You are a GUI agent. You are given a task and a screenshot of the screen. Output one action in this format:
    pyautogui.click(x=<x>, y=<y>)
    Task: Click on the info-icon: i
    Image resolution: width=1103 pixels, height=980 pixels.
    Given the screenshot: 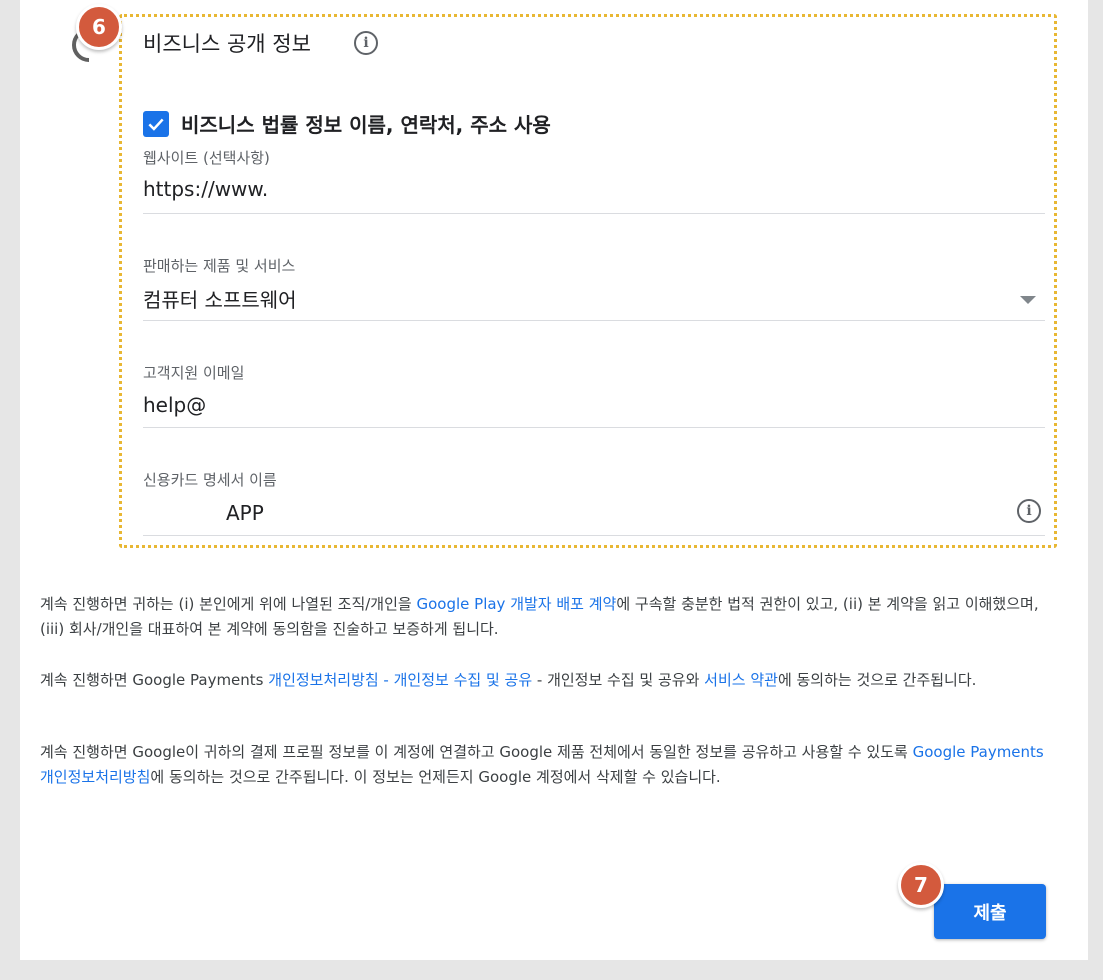 What is the action you would take?
    pyautogui.click(x=366, y=43)
    